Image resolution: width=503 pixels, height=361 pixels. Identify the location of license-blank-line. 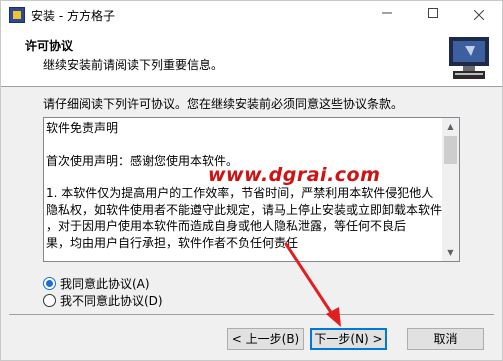
(243, 145).